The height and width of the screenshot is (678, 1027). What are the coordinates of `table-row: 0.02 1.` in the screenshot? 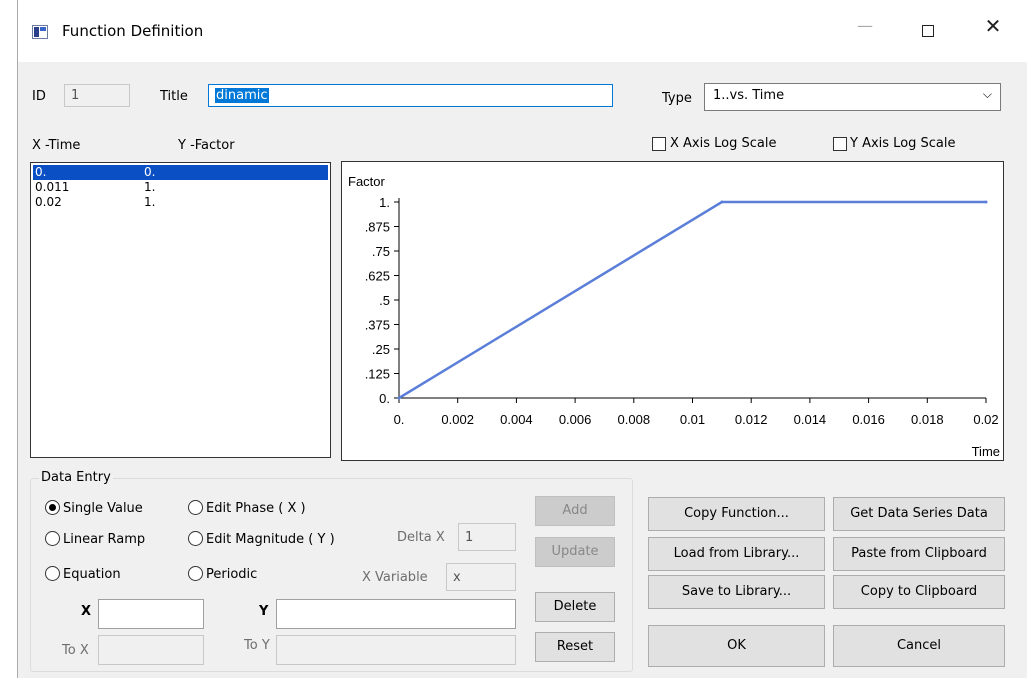 It's located at (180, 202).